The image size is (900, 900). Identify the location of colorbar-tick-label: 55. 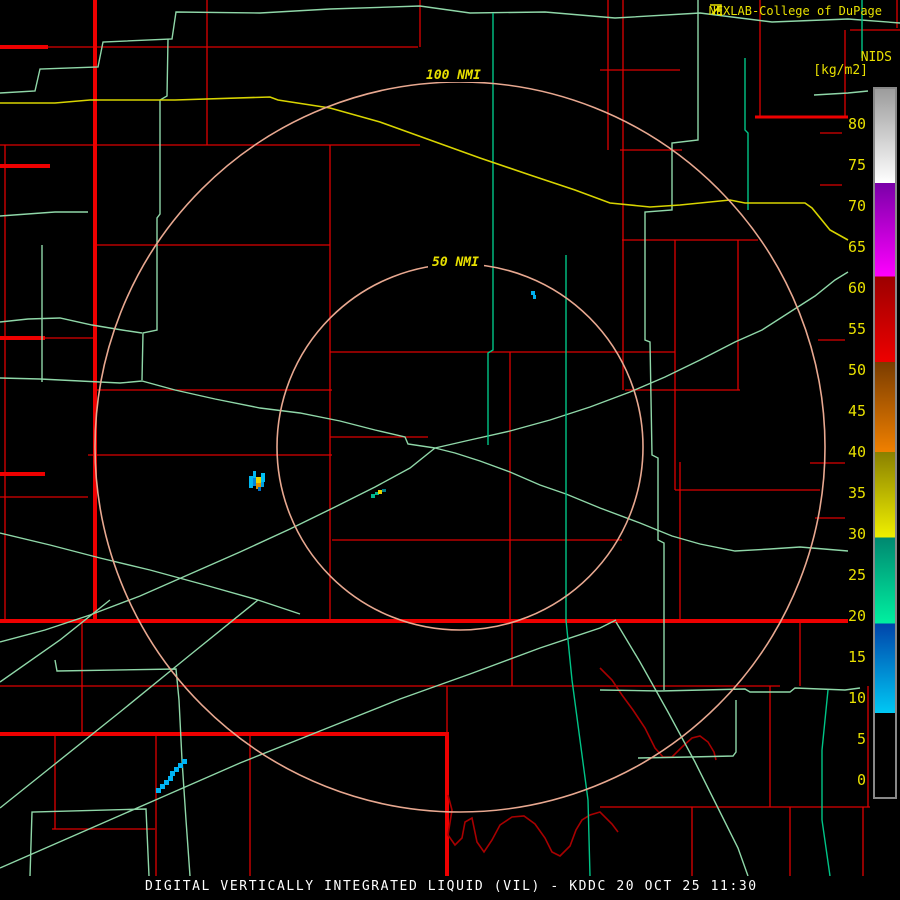
(856, 328).